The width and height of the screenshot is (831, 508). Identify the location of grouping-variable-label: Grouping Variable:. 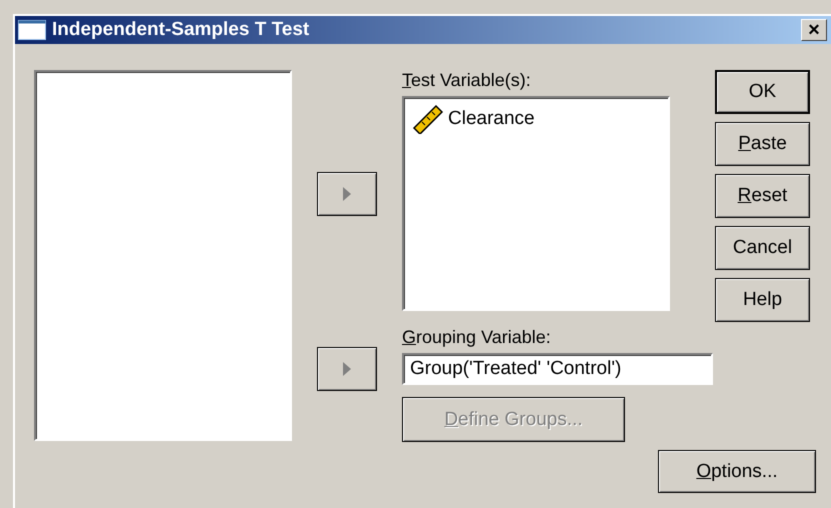
(477, 338).